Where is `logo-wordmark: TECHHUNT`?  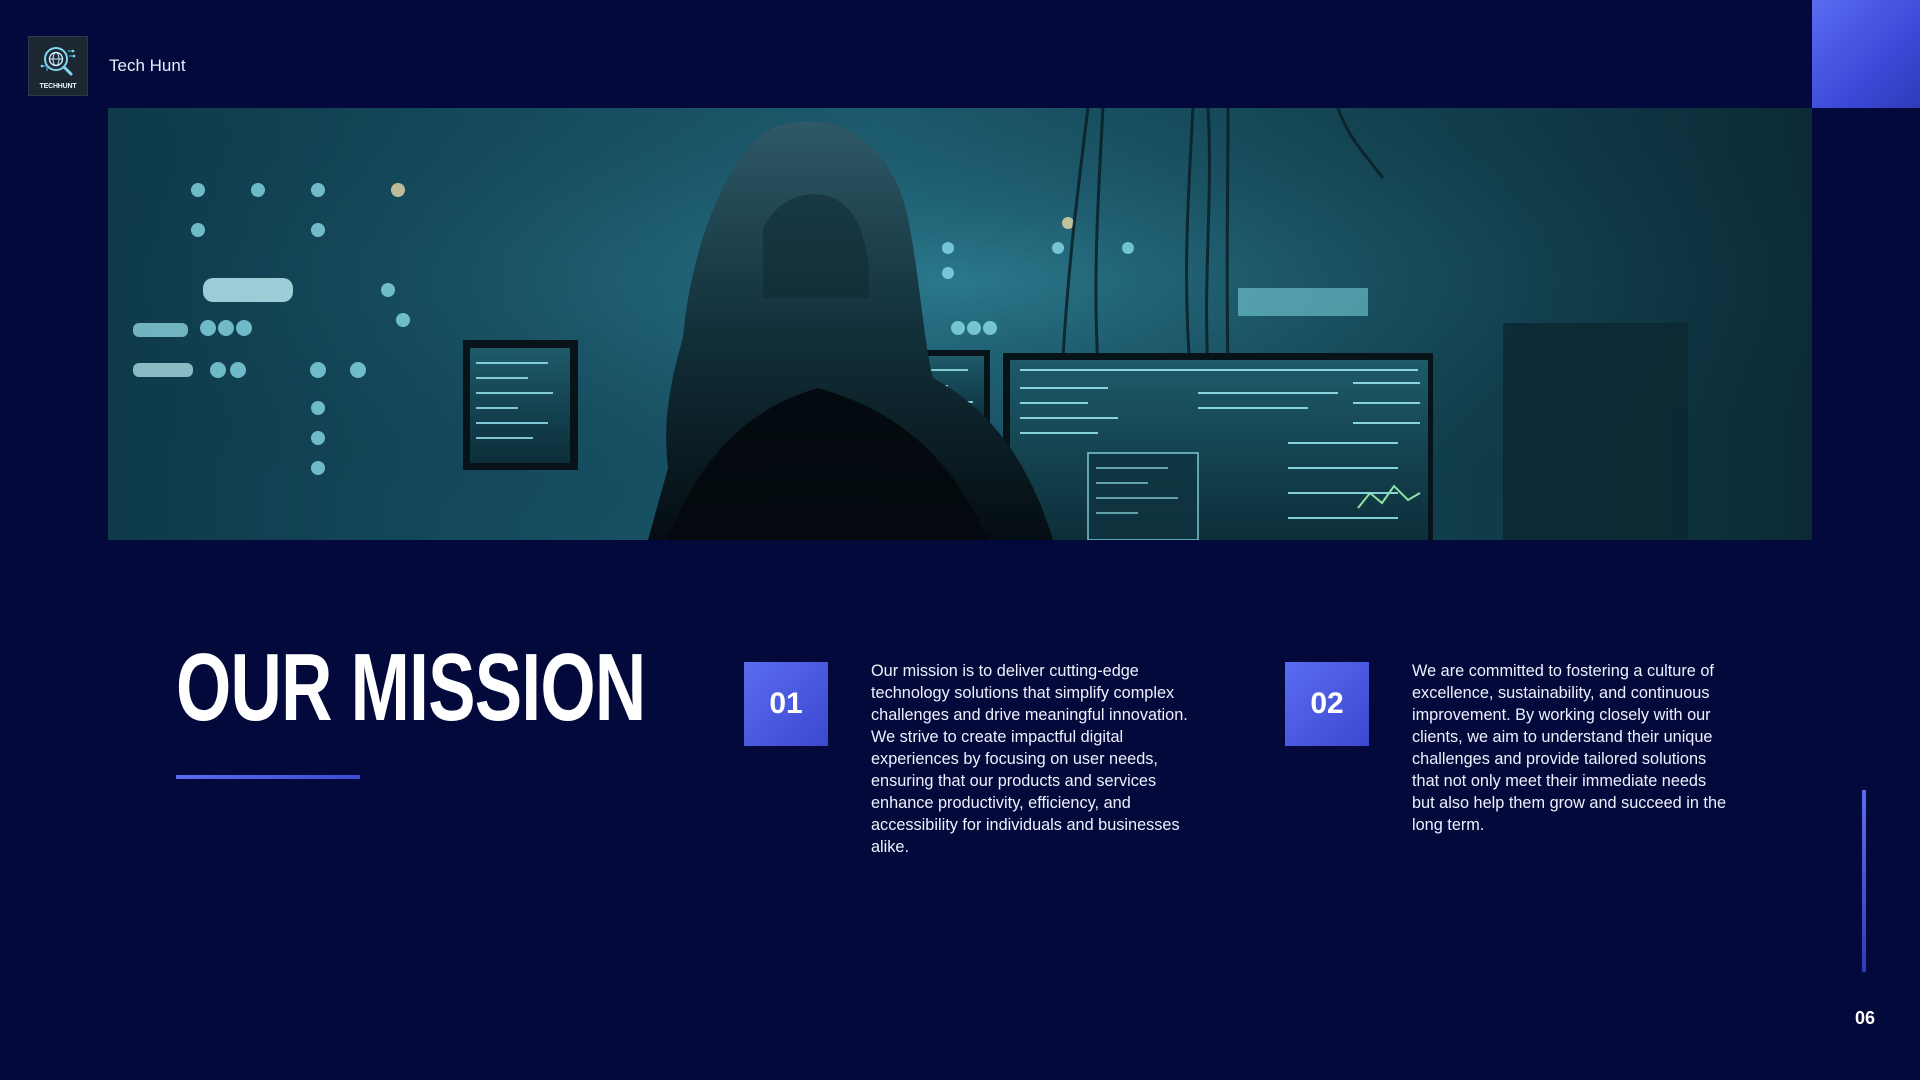 logo-wordmark: TECHHUNT is located at coordinates (58, 86).